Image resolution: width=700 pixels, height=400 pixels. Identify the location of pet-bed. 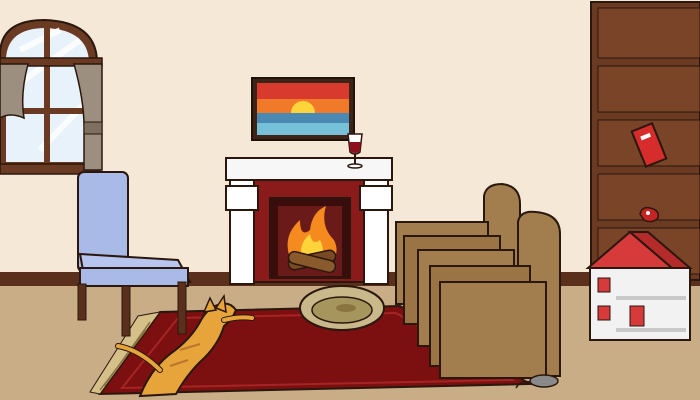
(342, 308).